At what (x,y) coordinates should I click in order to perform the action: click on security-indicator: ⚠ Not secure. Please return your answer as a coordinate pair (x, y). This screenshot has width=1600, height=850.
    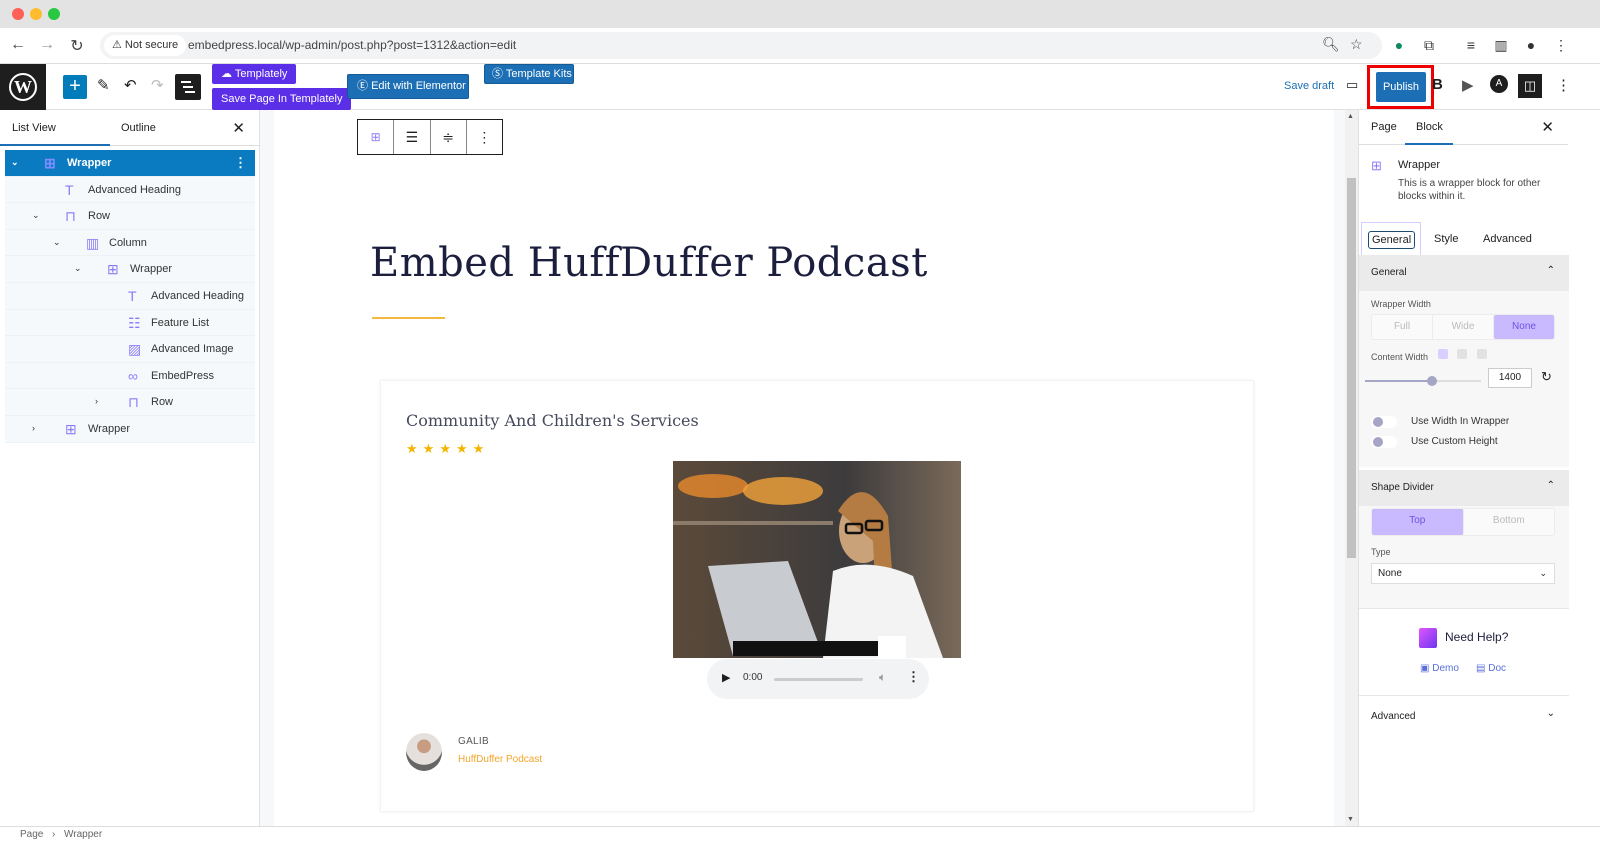
    Looking at the image, I should click on (145, 45).